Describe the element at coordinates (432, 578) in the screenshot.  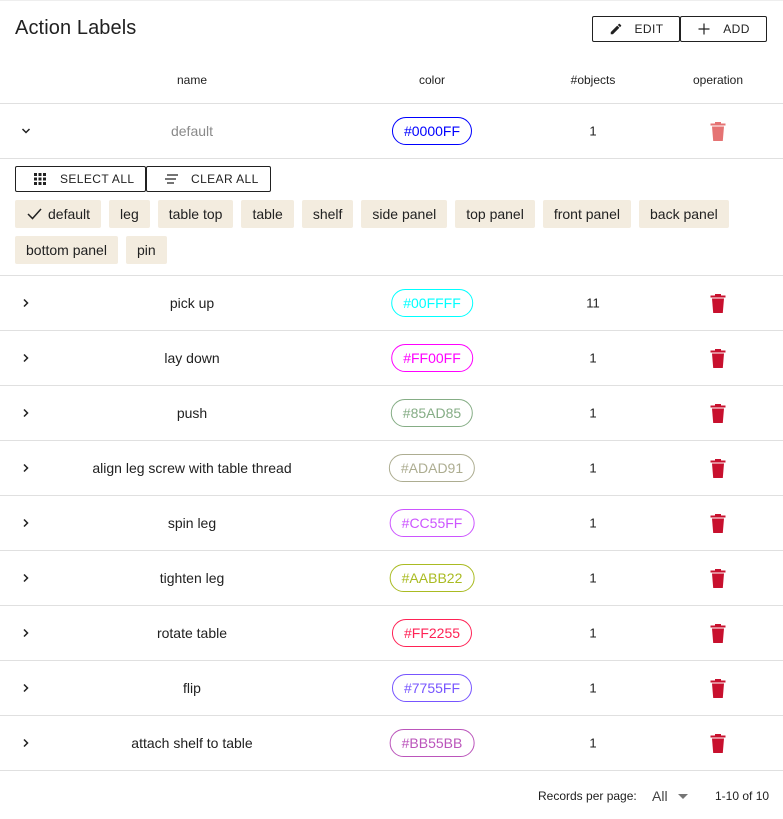
I see `color-chip: #AABB22` at that location.